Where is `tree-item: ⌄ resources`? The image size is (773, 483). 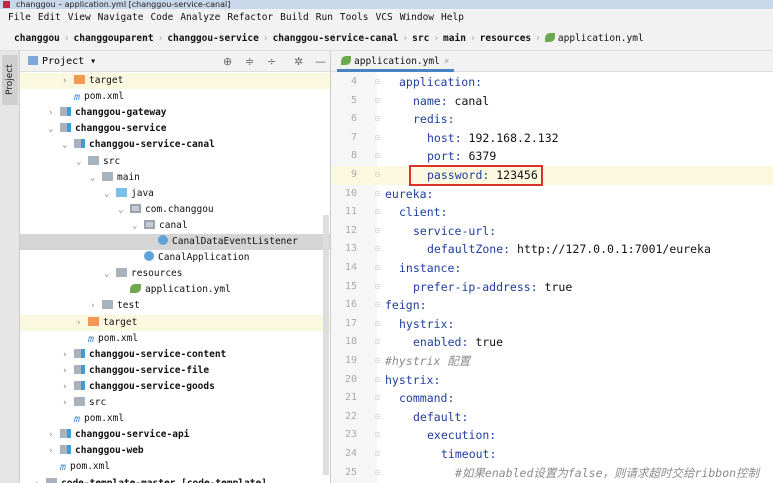
tree-item: ⌄ resources is located at coordinates (175, 274).